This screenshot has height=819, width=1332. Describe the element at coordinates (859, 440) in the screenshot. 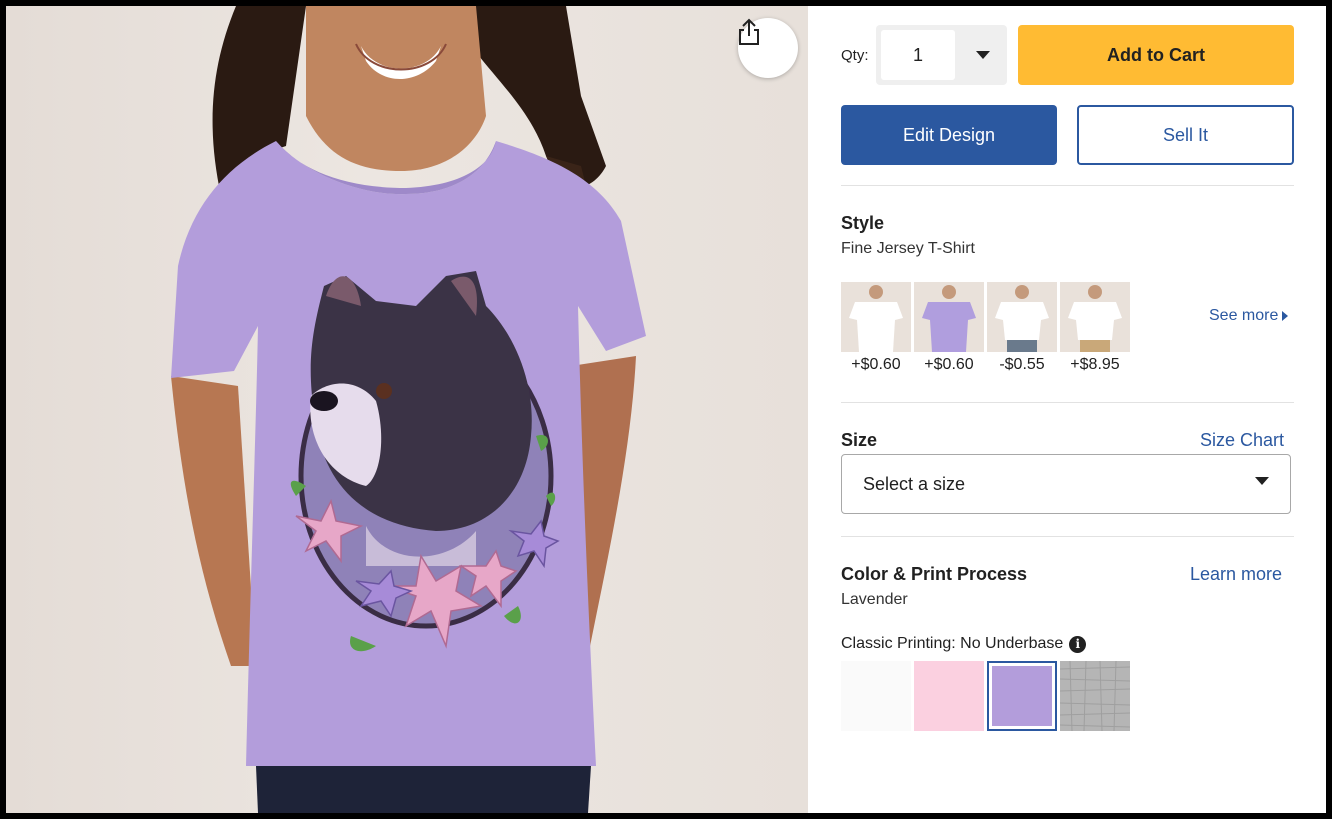

I see `size-title: Size` at that location.